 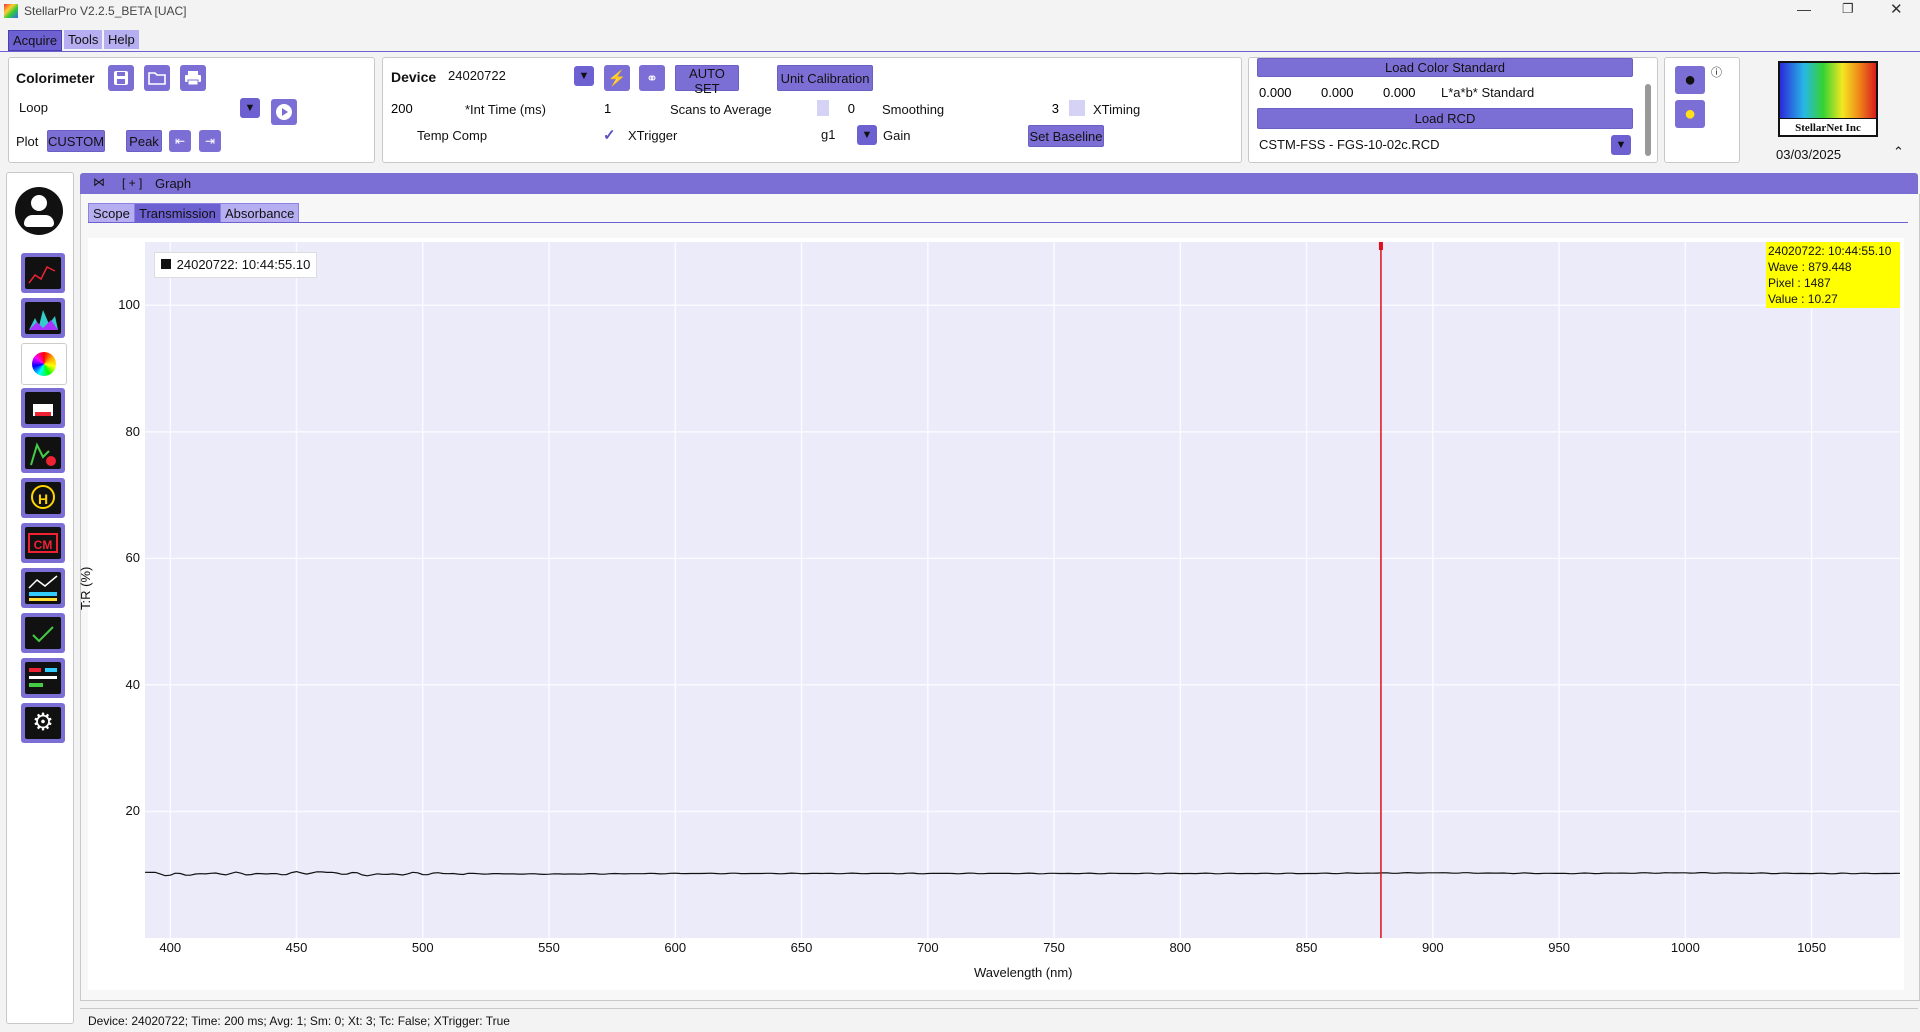 What do you see at coordinates (210, 141) in the screenshot?
I see `next-button: ⇥` at bounding box center [210, 141].